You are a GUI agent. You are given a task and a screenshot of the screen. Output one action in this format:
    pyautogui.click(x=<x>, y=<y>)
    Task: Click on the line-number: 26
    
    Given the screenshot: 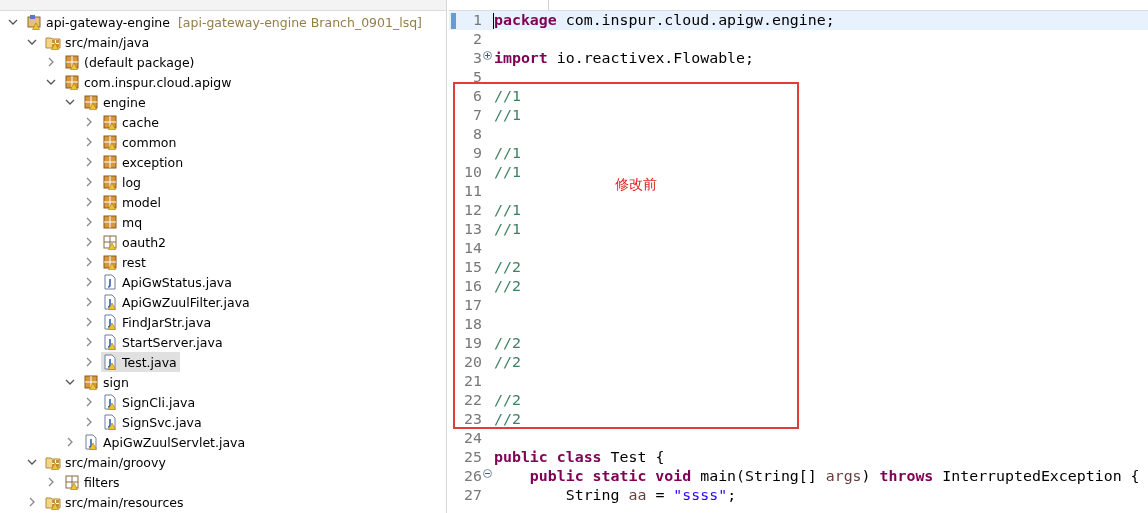 What is the action you would take?
    pyautogui.click(x=472, y=476)
    